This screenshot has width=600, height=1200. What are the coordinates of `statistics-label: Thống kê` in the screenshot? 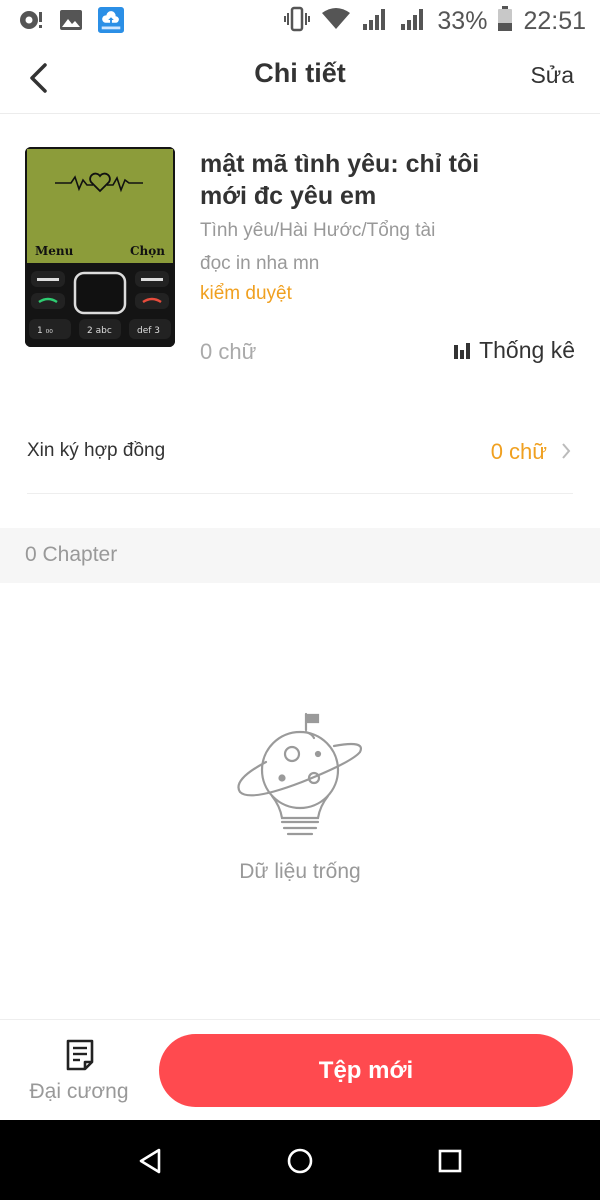 It's located at (527, 350).